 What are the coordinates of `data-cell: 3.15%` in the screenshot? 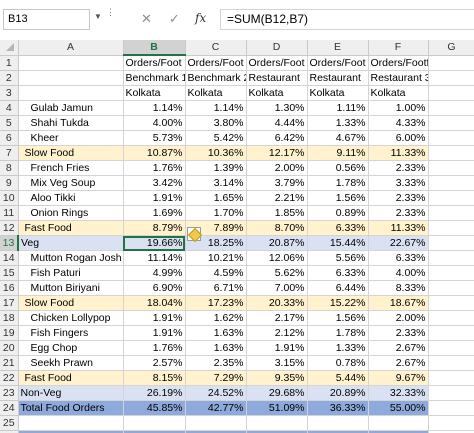 It's located at (277, 363).